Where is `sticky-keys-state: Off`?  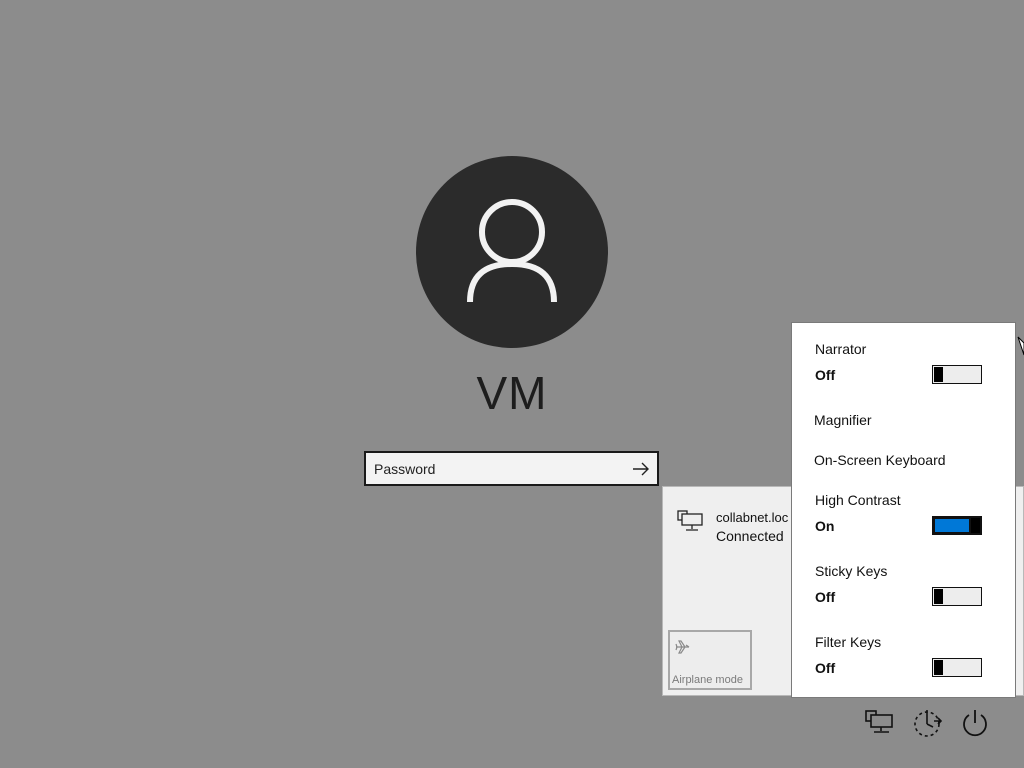
sticky-keys-state: Off is located at coordinates (825, 597).